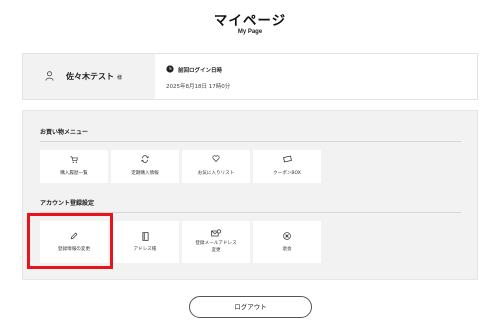  I want to click on cart-icon, so click(74, 159).